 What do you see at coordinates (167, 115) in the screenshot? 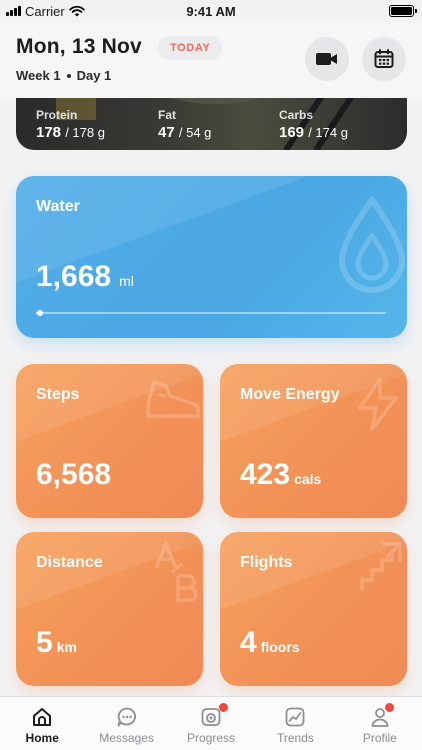
I see `fat-label: Fat` at bounding box center [167, 115].